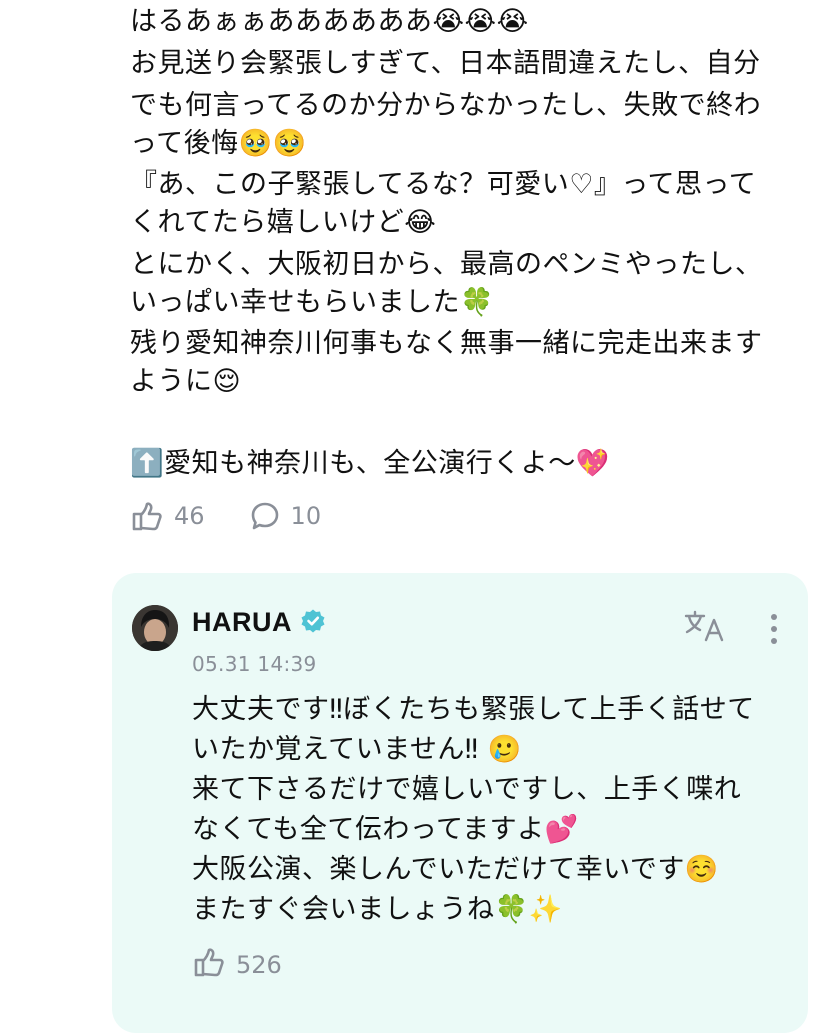 The image size is (828, 1033). I want to click on like-button: 46, so click(167, 516).